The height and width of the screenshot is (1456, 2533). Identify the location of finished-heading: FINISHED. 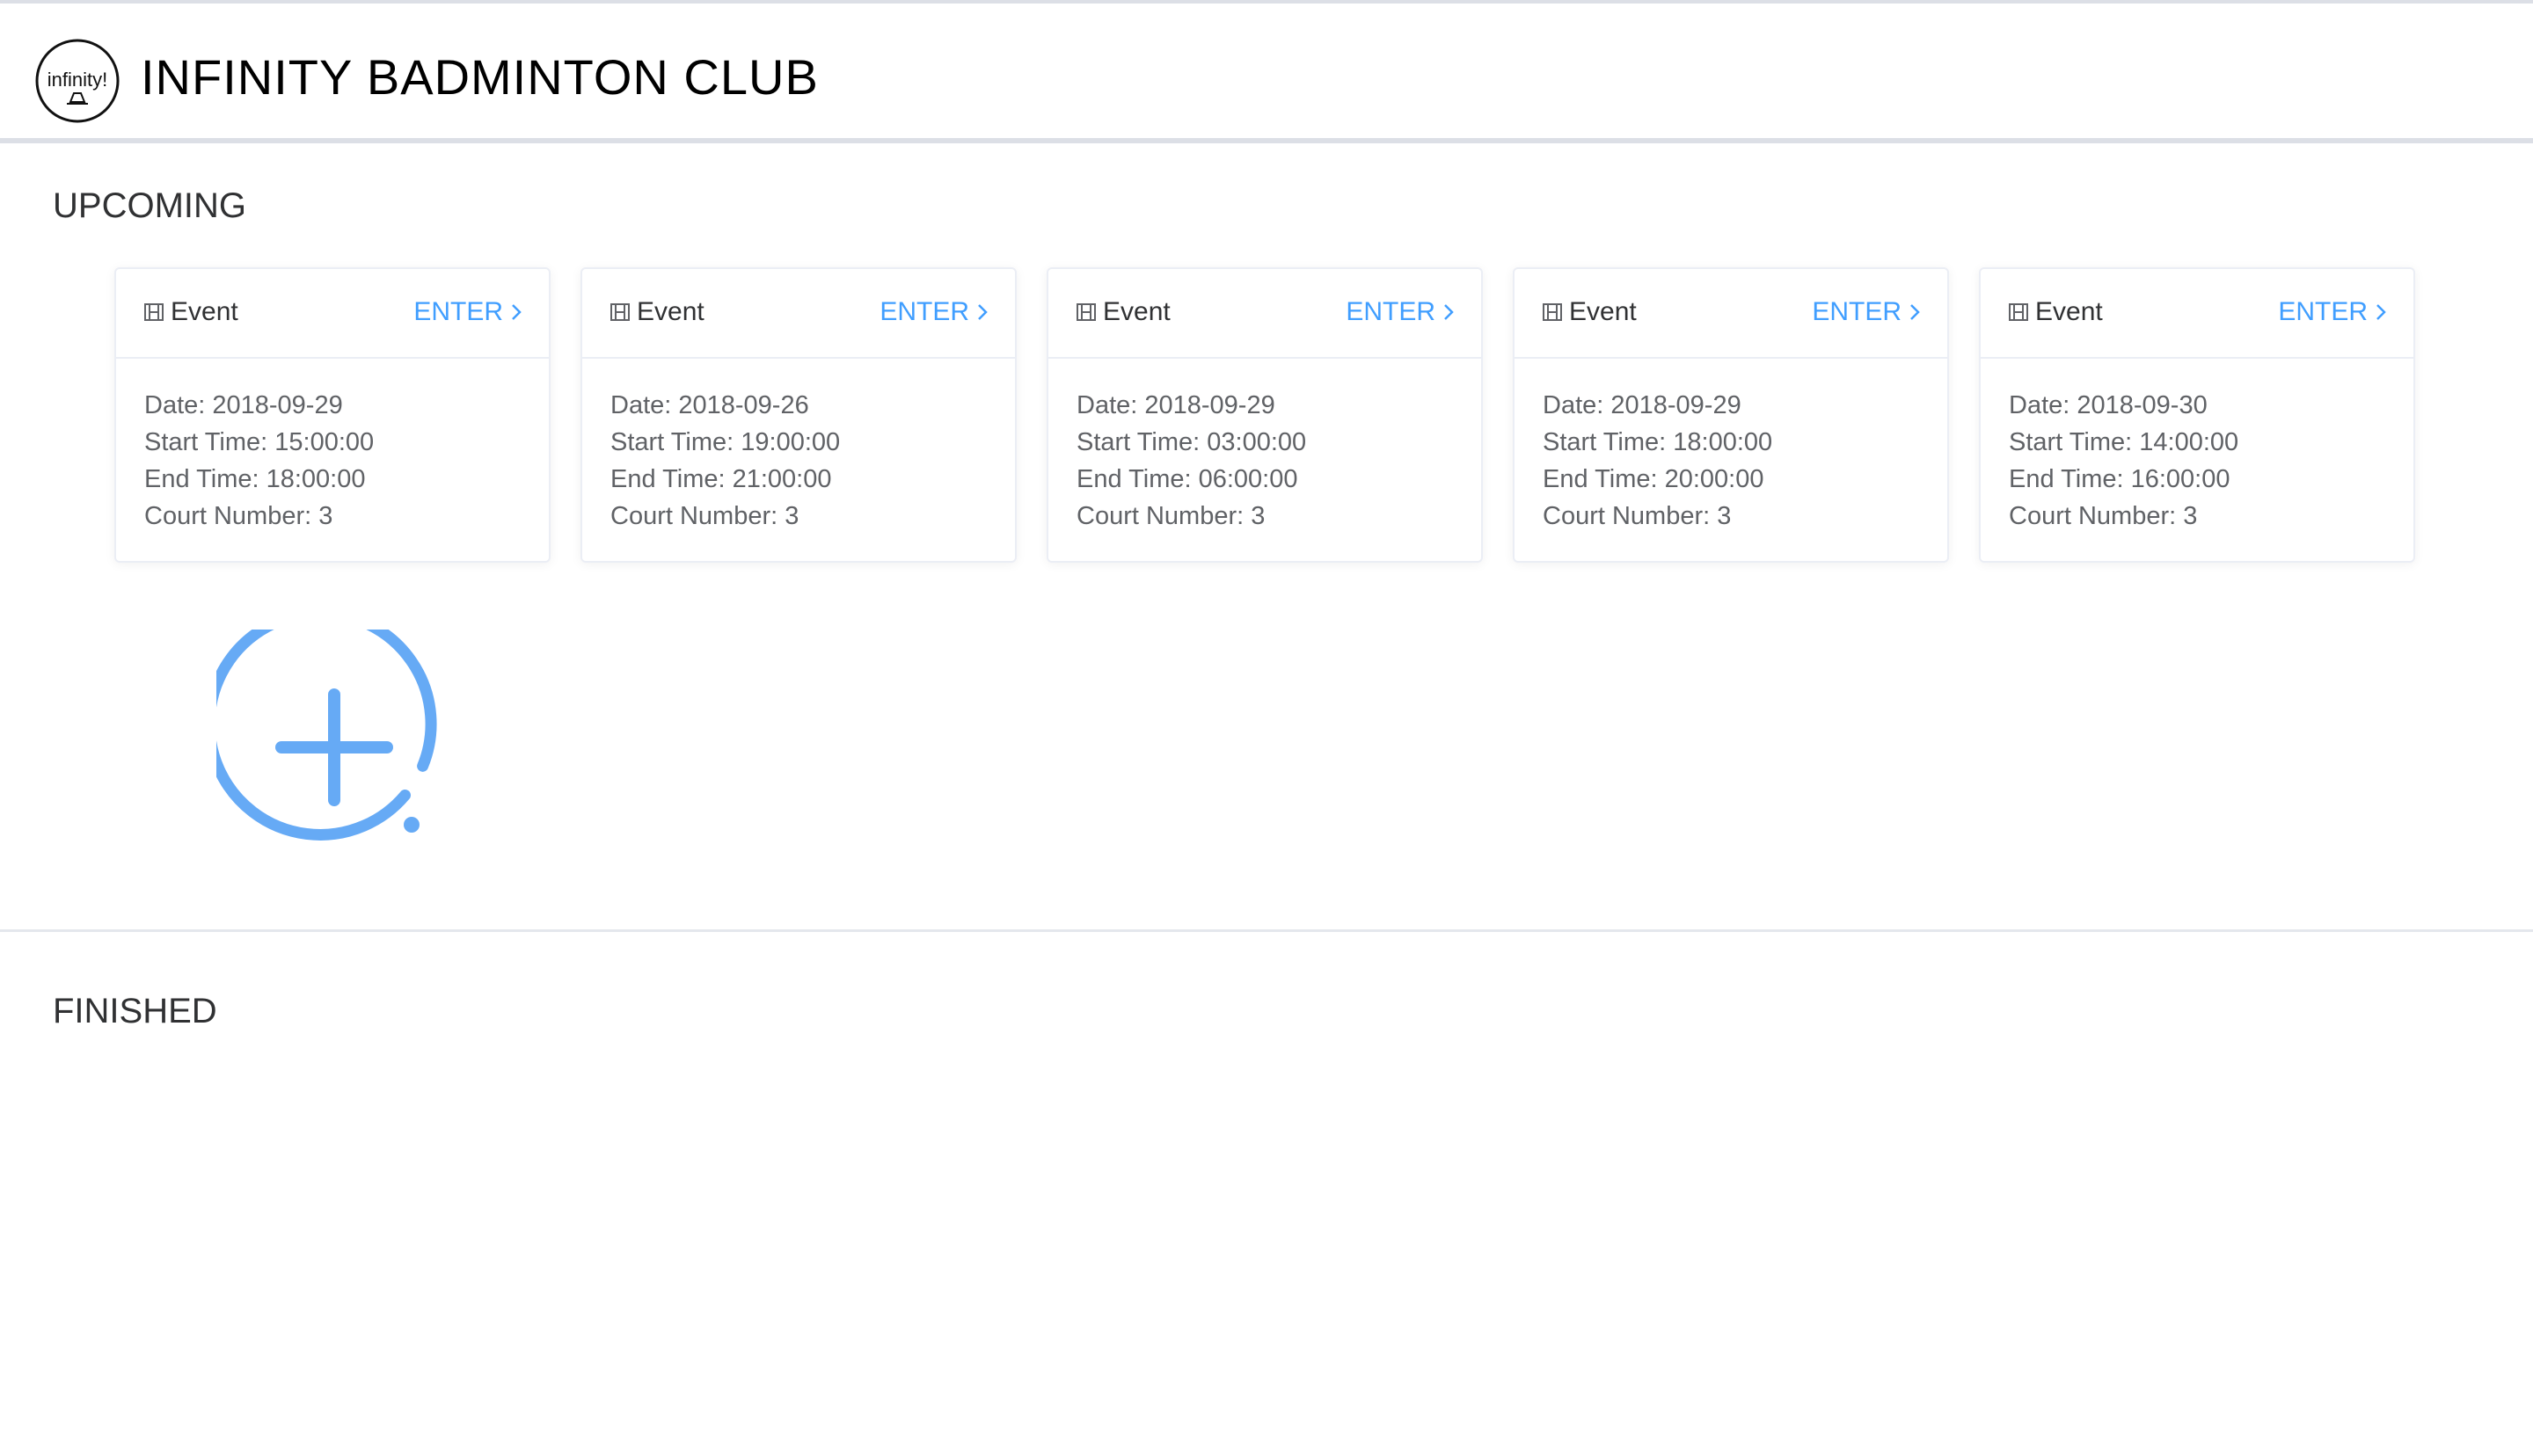
(135, 1011).